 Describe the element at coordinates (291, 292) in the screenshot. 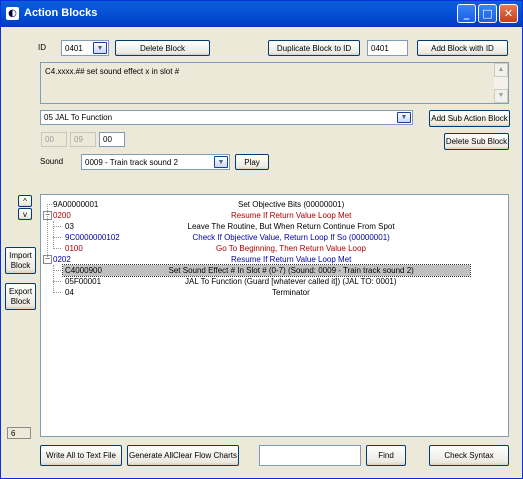

I see `tree-row-description: Terminator` at that location.